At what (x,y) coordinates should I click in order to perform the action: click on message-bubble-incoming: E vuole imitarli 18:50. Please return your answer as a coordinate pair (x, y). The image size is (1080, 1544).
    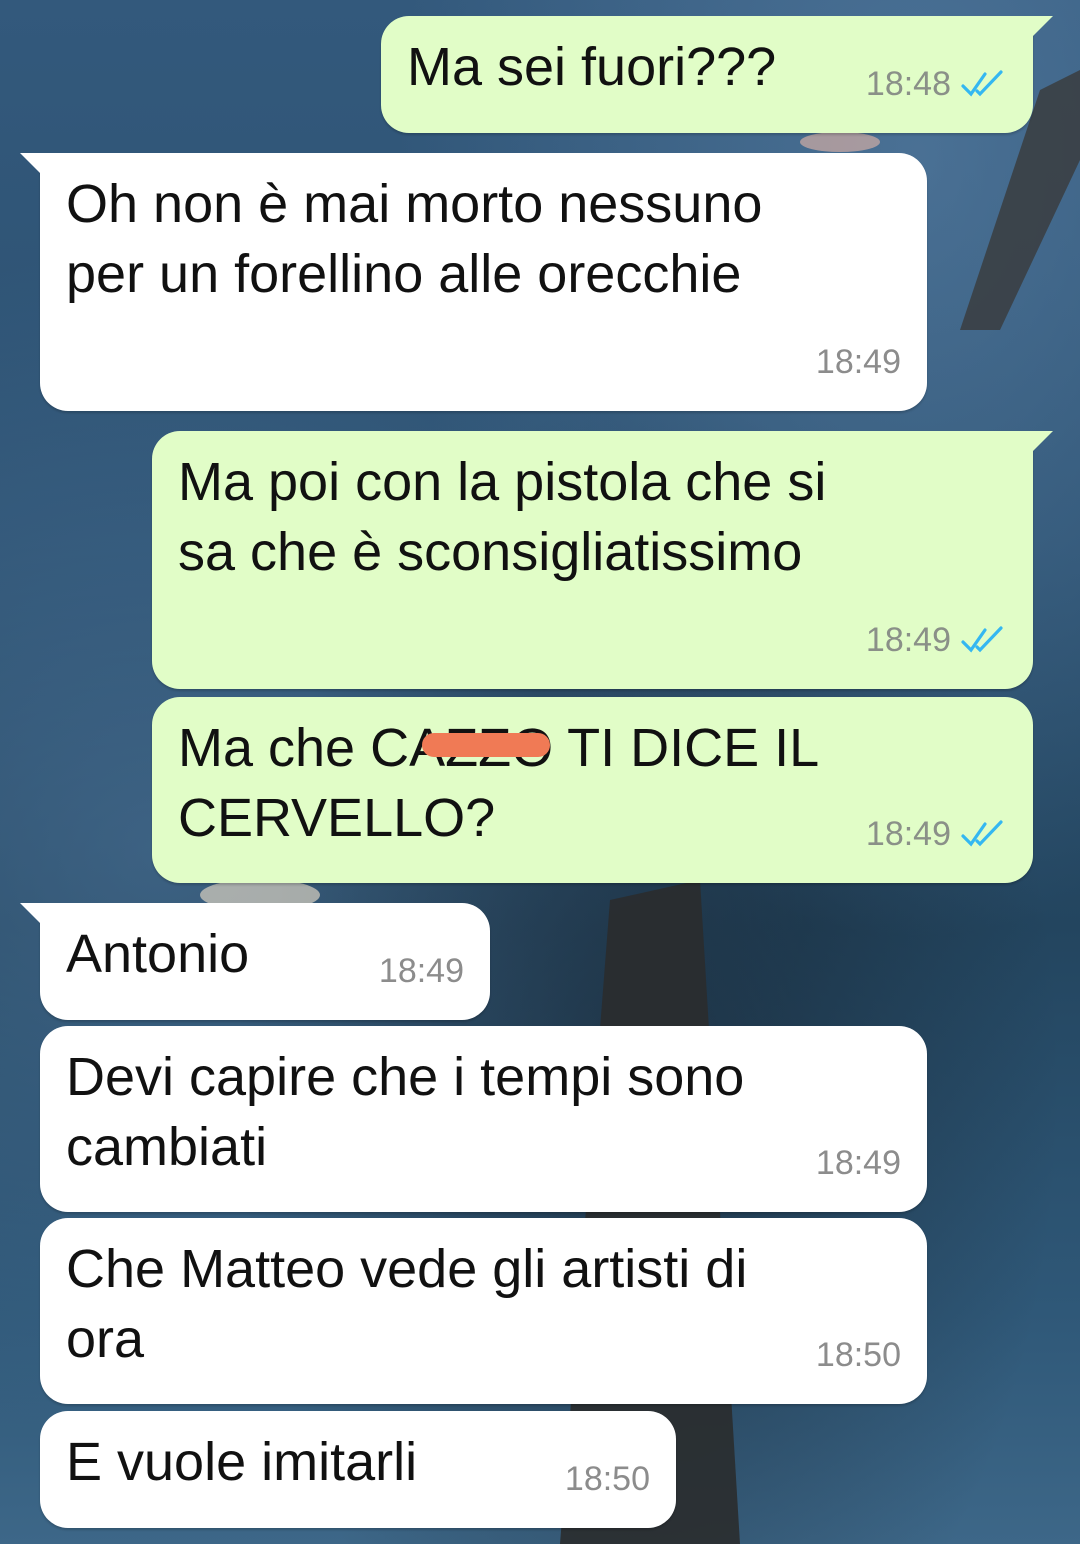
    Looking at the image, I should click on (358, 1469).